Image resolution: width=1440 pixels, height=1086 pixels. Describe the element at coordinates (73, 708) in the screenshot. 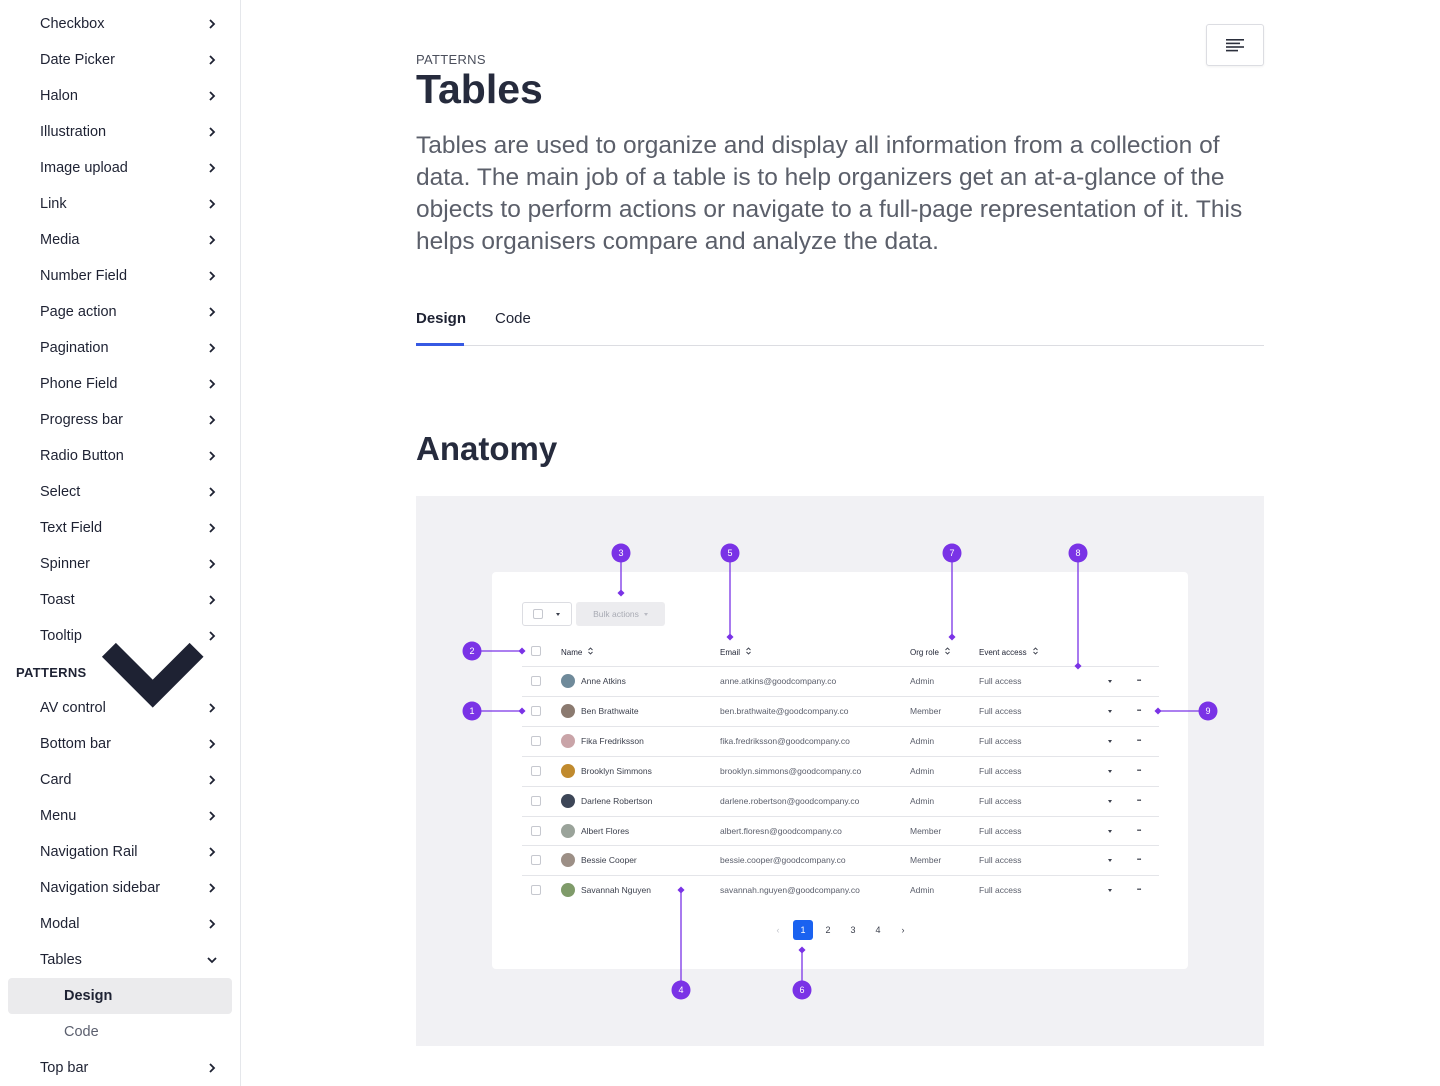

I see `sidebar-item-label: AV control` at that location.